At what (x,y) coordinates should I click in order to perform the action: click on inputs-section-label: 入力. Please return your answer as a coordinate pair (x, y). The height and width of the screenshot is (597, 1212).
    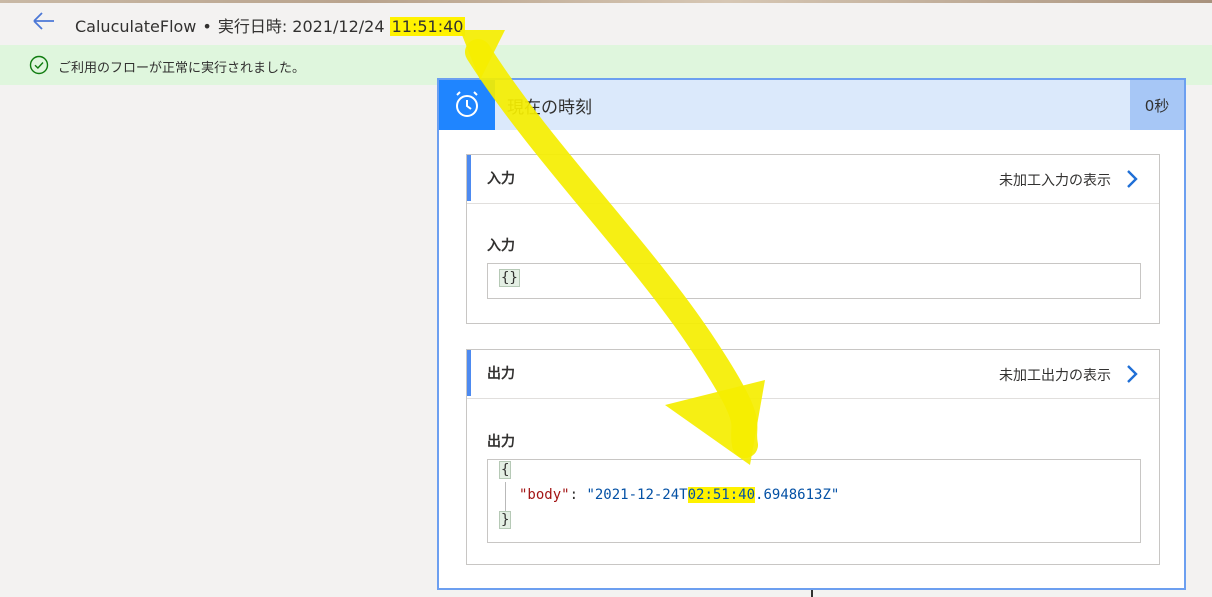
    Looking at the image, I should click on (501, 179).